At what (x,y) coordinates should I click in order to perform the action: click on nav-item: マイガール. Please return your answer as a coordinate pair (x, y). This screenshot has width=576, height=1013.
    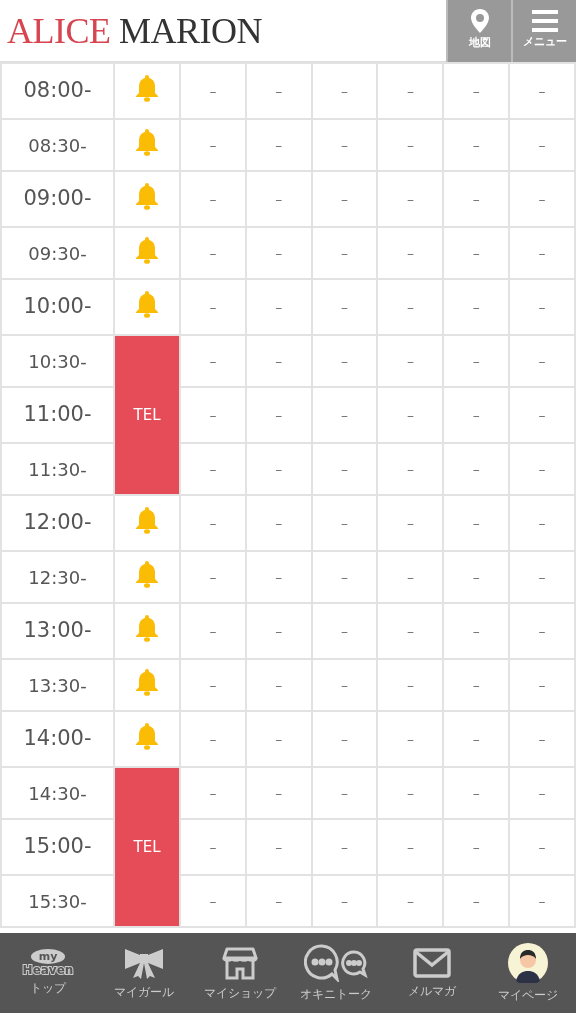
    Looking at the image, I should click on (144, 973).